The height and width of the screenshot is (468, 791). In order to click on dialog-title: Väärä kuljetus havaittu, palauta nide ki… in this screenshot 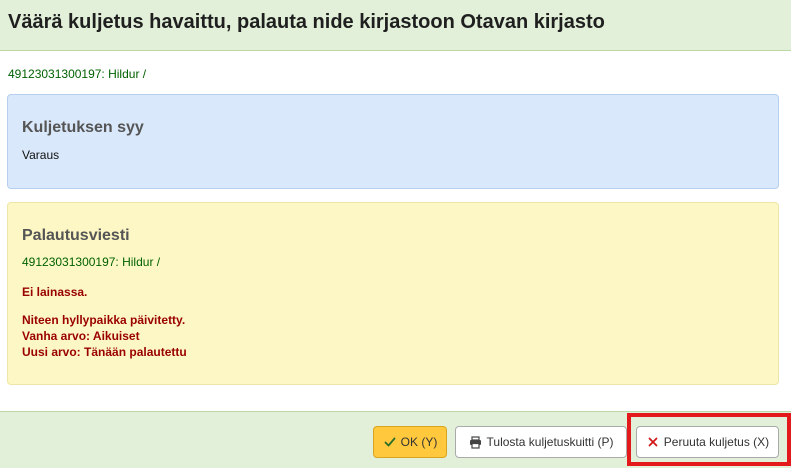, I will do `click(306, 22)`.